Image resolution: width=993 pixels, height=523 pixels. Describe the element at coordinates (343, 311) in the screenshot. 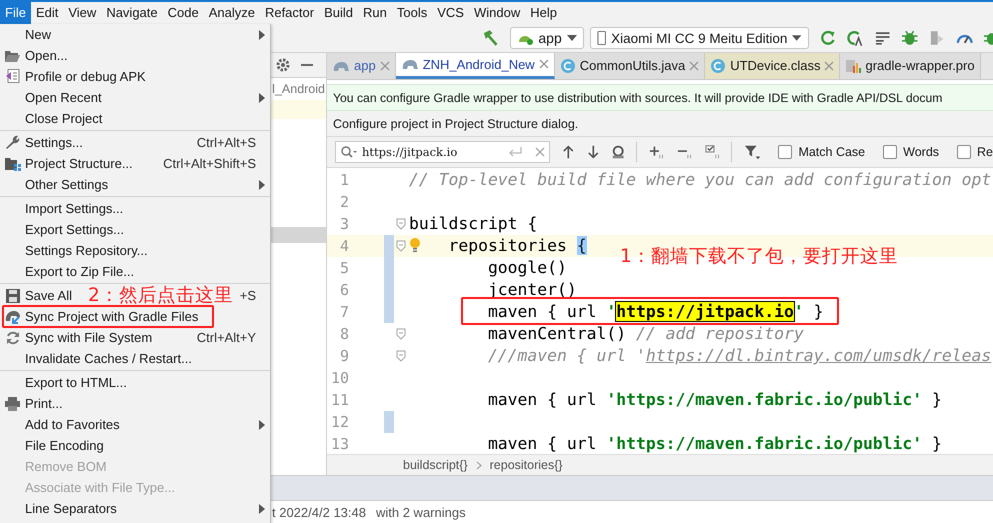

I see `line-number: 7` at that location.